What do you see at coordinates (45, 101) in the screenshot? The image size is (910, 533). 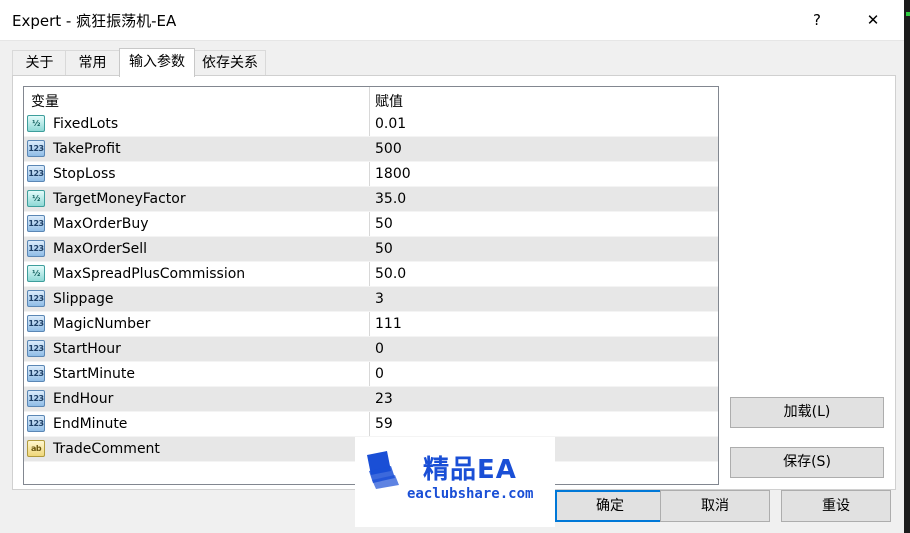 I see `column-header-variable: 变量` at bounding box center [45, 101].